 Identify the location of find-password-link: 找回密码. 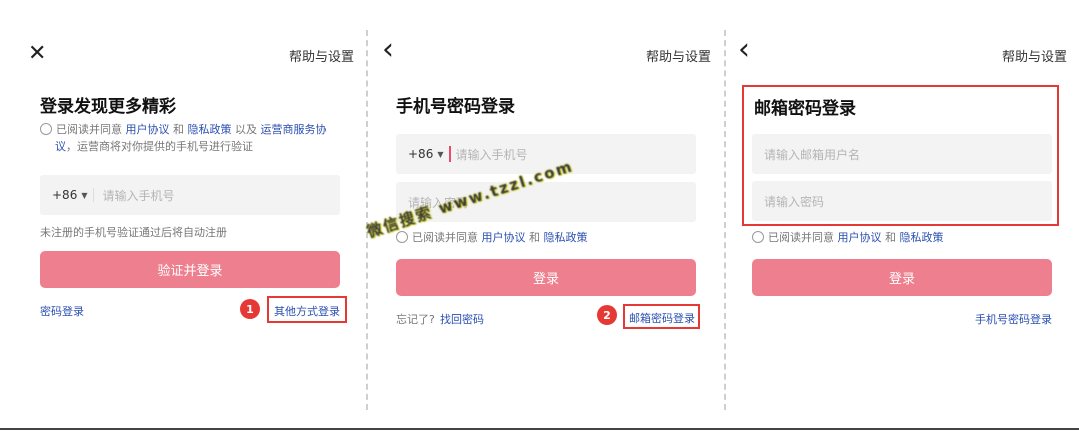
(462, 319).